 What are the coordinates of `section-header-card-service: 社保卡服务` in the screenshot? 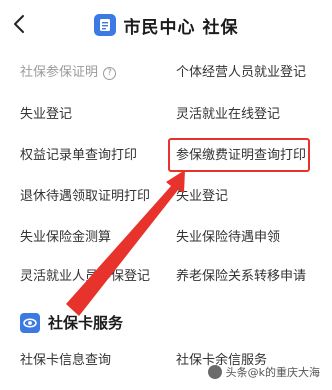 It's located at (71, 322).